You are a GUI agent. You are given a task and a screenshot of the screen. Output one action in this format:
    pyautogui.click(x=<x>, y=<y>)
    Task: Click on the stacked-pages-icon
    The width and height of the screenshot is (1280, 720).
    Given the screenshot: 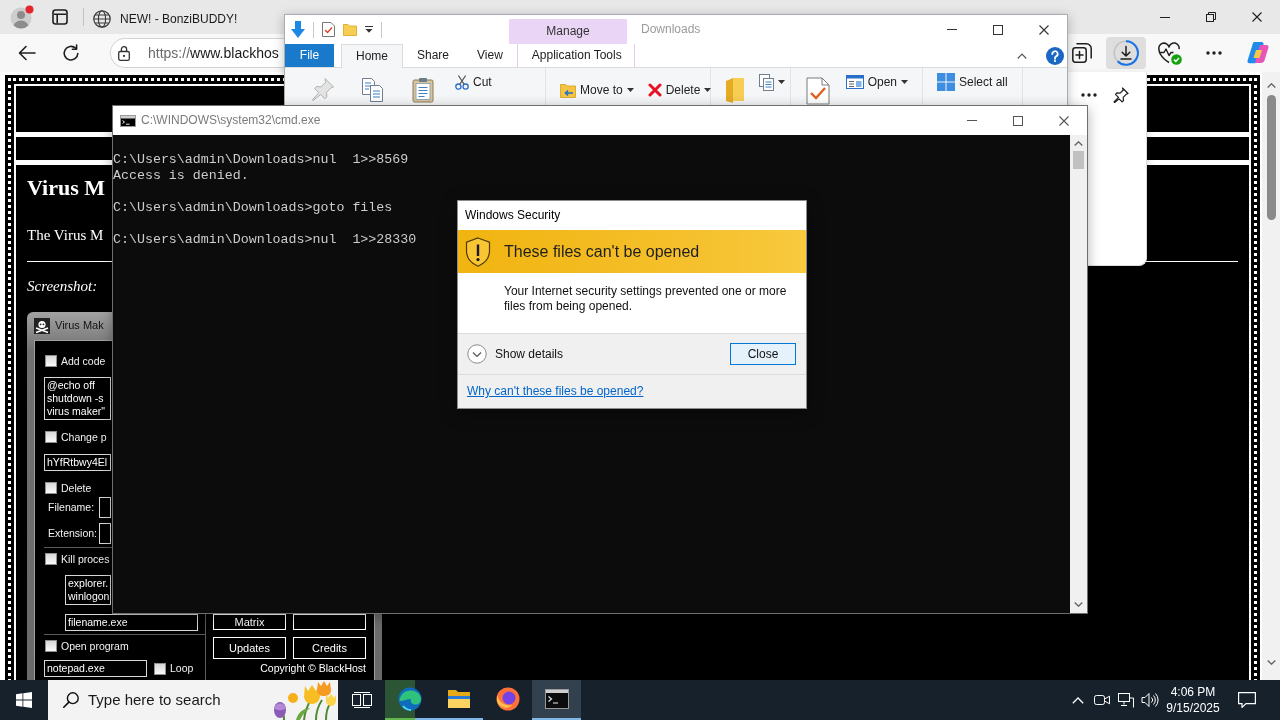 What is the action you would take?
    pyautogui.click(x=766, y=82)
    